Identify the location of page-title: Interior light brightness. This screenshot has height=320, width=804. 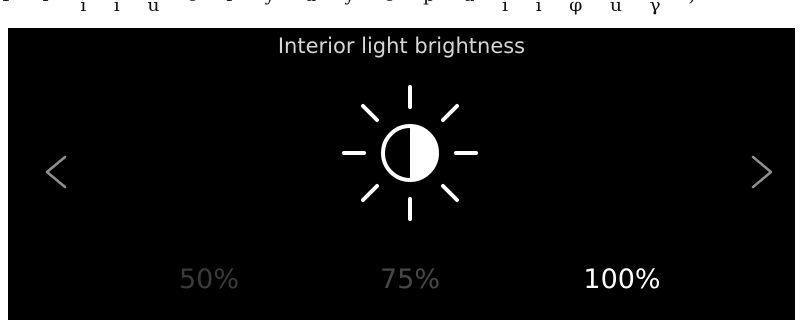
(401, 46).